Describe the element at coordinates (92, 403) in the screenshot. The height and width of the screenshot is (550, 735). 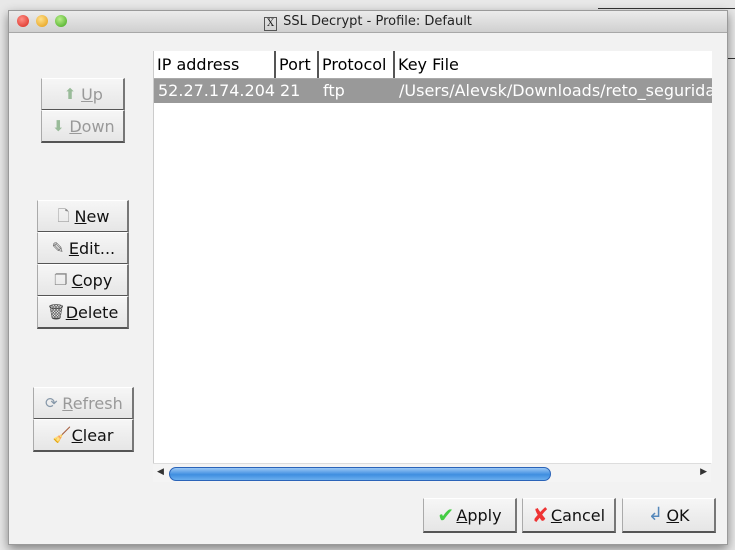
I see `refresh-label: Refresh` at that location.